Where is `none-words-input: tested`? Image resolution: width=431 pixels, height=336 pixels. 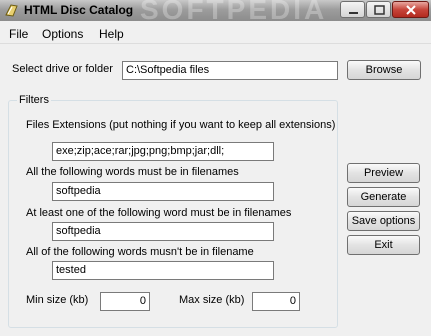 none-words-input: tested is located at coordinates (163, 270).